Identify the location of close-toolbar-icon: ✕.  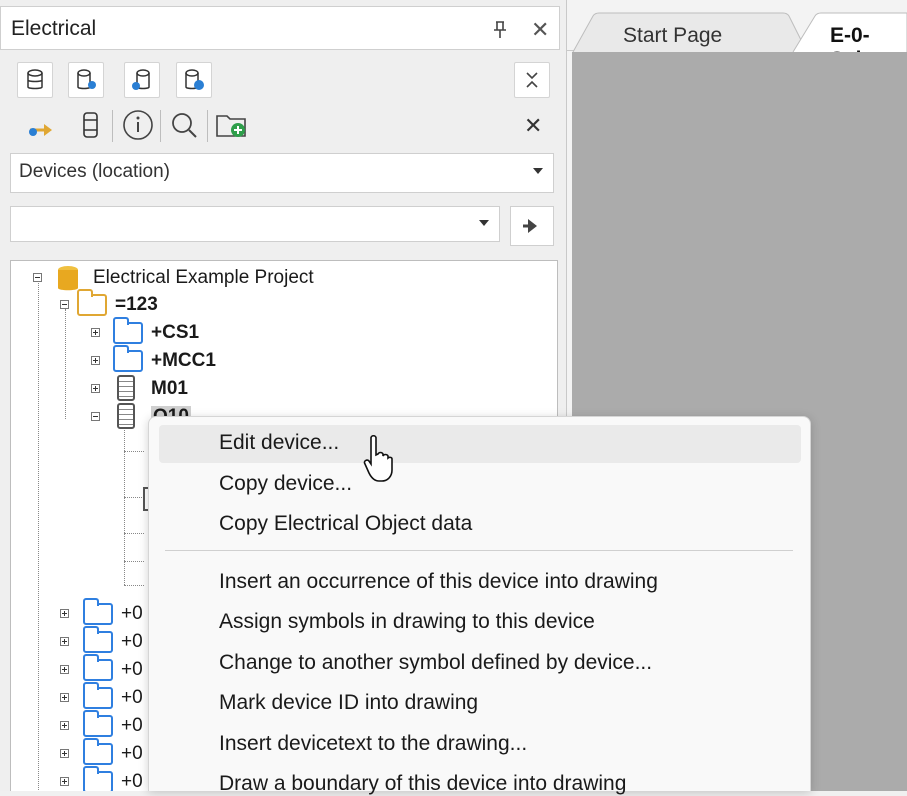
(533, 126).